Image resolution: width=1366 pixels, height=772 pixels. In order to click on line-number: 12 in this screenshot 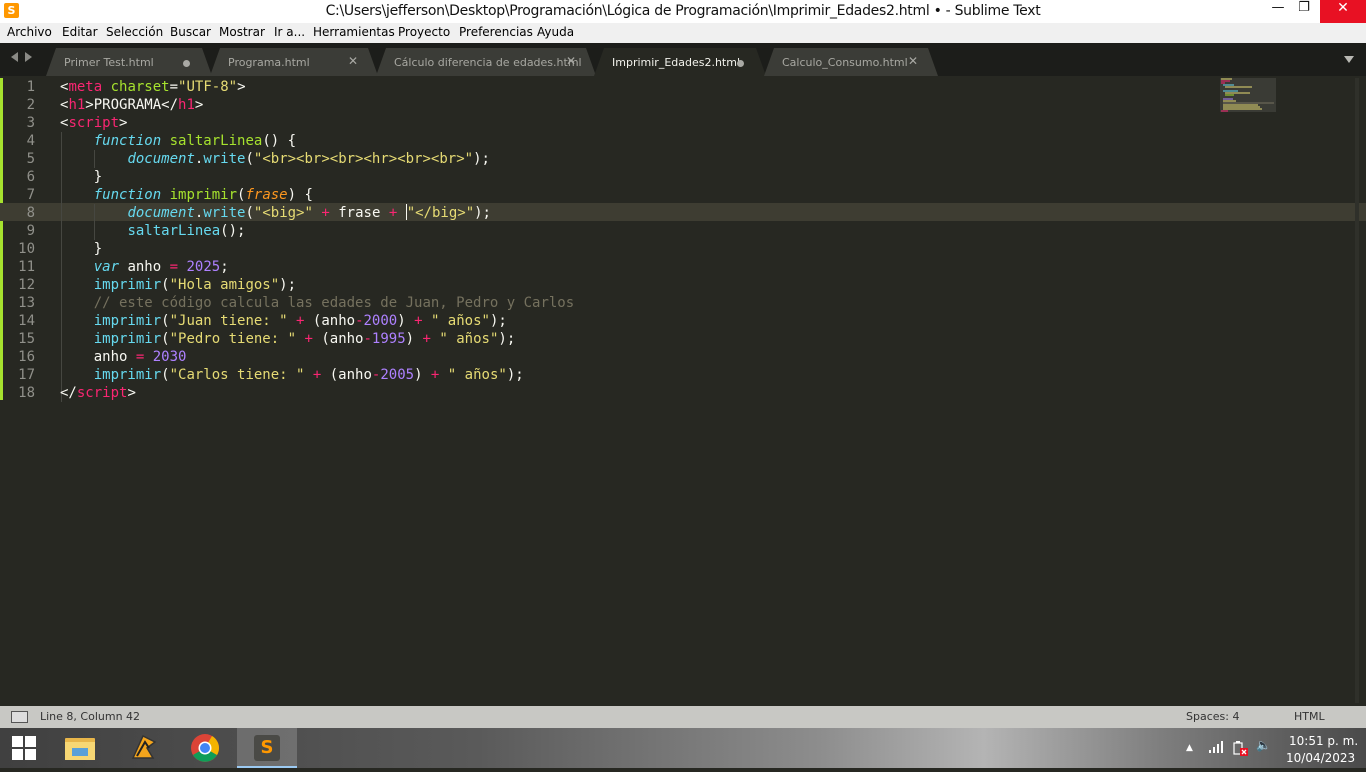, I will do `click(26, 285)`.